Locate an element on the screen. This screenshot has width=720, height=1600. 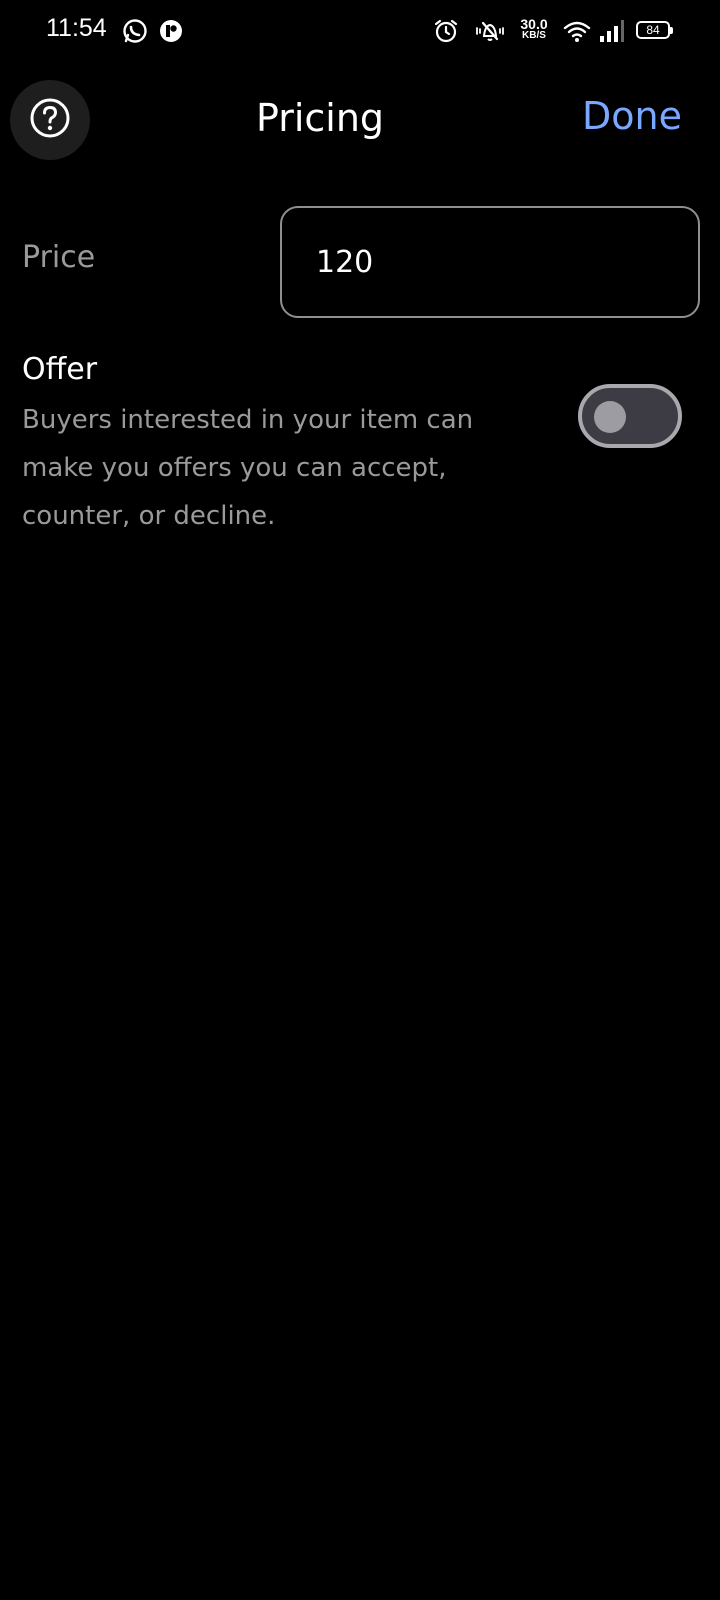
battery-icon: 84 is located at coordinates (654, 30).